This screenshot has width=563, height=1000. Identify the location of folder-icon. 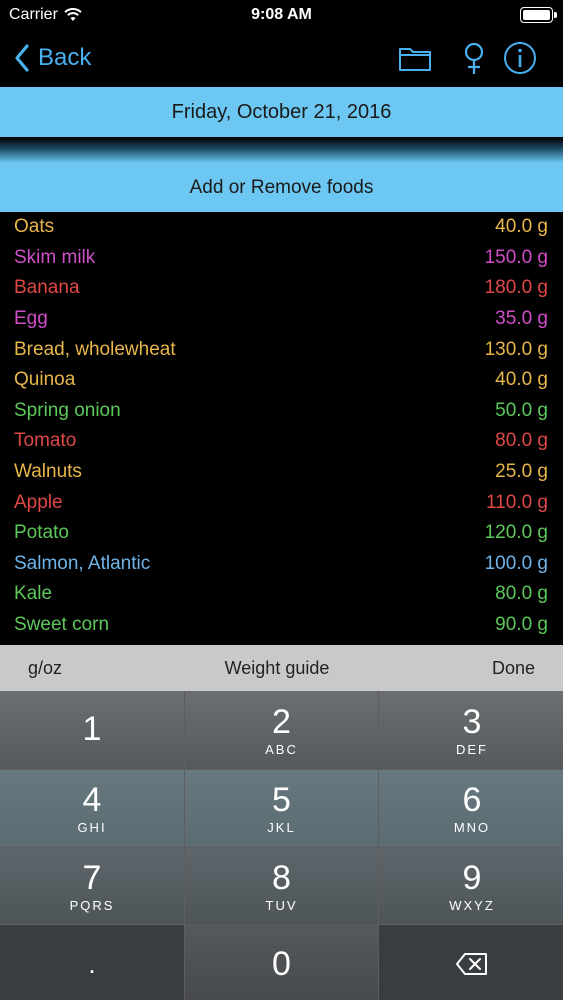
(415, 58).